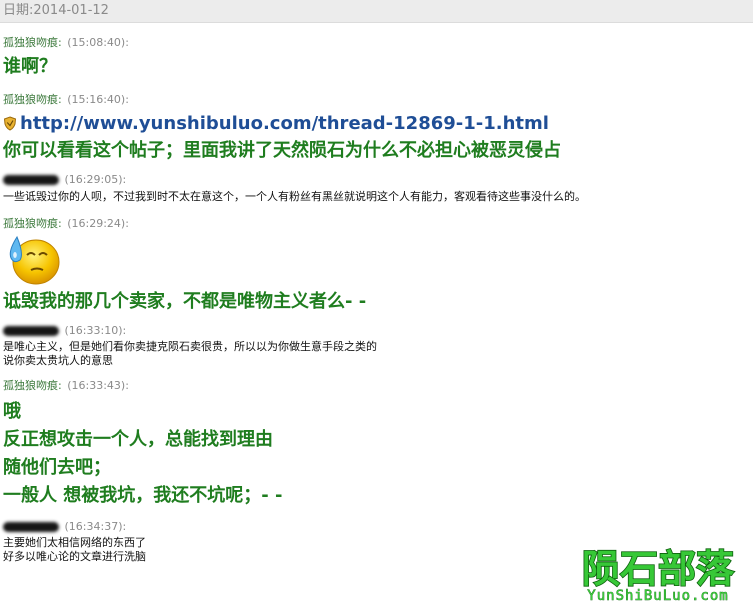 The width and height of the screenshot is (753, 608). Describe the element at coordinates (376, 11) in the screenshot. I see `date-bar: 日期:2014-01-12` at that location.